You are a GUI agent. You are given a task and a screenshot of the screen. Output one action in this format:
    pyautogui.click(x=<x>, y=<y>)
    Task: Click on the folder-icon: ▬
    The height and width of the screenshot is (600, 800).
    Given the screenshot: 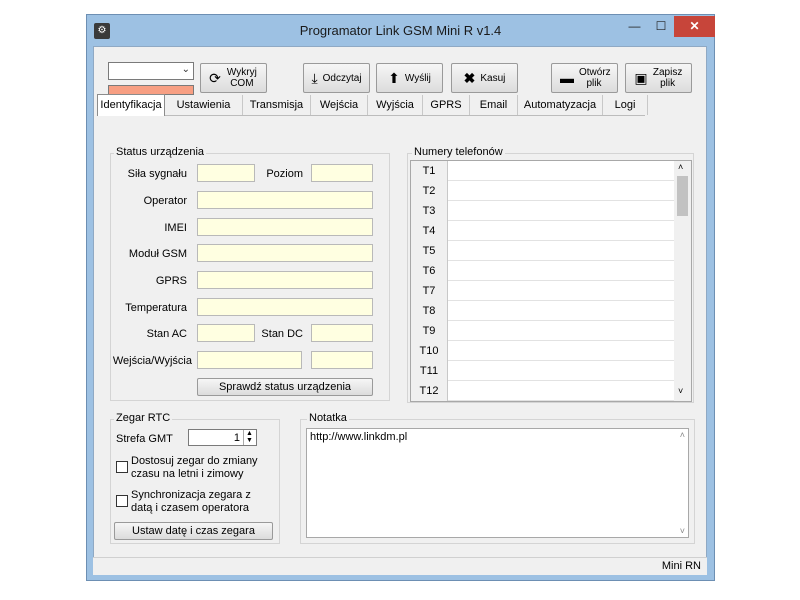 What is the action you would take?
    pyautogui.click(x=567, y=78)
    